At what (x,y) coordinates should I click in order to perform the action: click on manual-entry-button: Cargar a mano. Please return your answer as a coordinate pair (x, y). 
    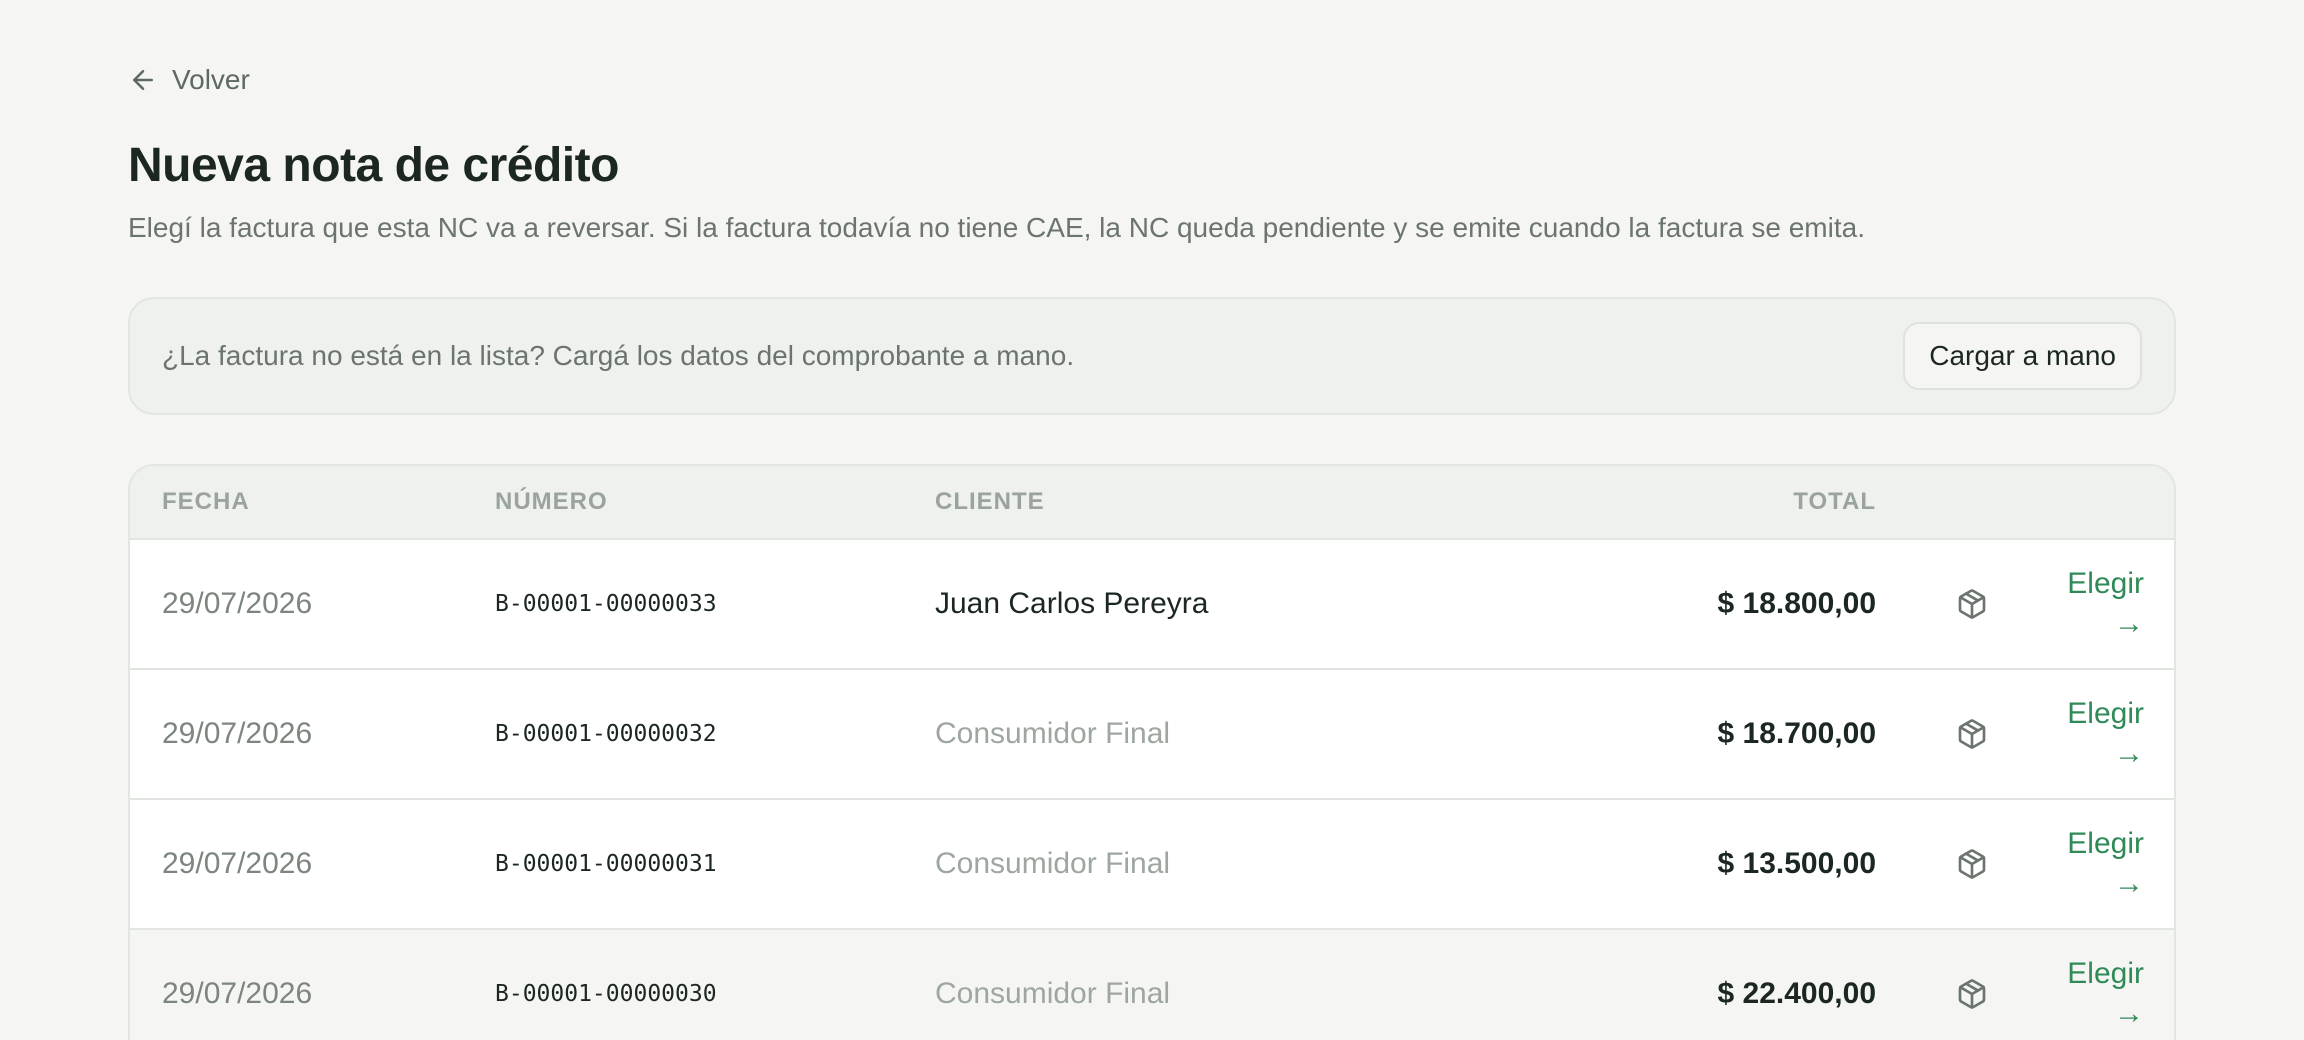
    Looking at the image, I should click on (2022, 356).